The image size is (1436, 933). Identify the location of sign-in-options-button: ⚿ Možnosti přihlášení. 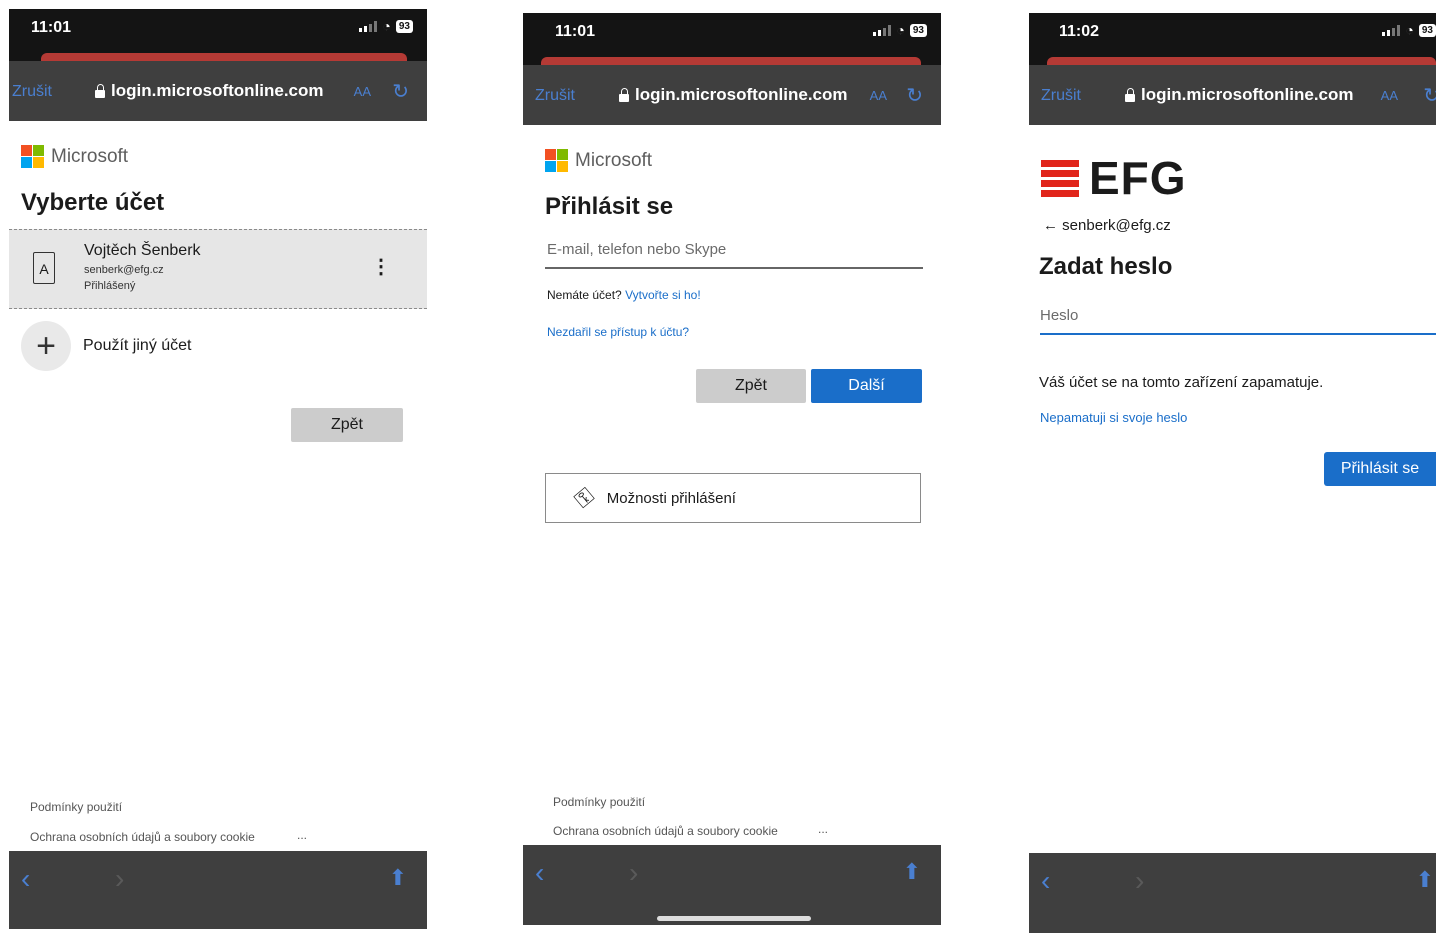
(733, 498).